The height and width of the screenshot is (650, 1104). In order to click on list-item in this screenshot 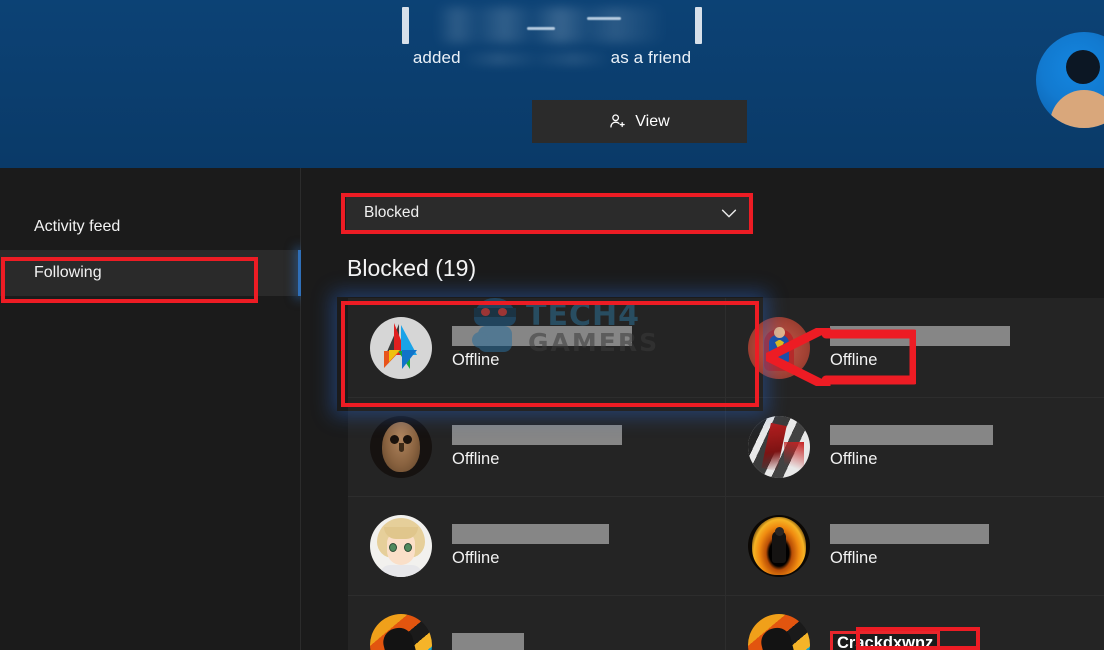, I will do `click(537, 622)`.